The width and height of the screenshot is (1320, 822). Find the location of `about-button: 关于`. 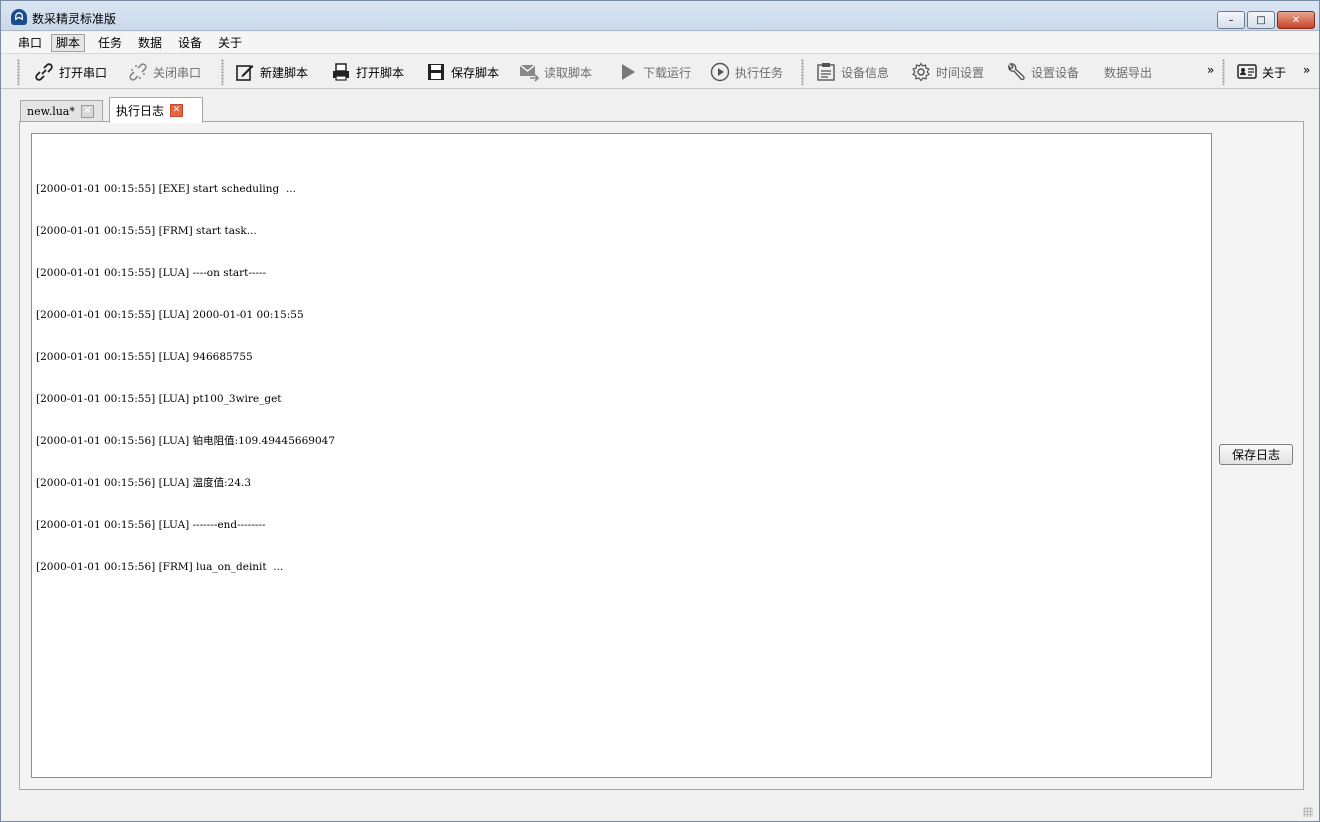

about-button: 关于 is located at coordinates (1261, 72).